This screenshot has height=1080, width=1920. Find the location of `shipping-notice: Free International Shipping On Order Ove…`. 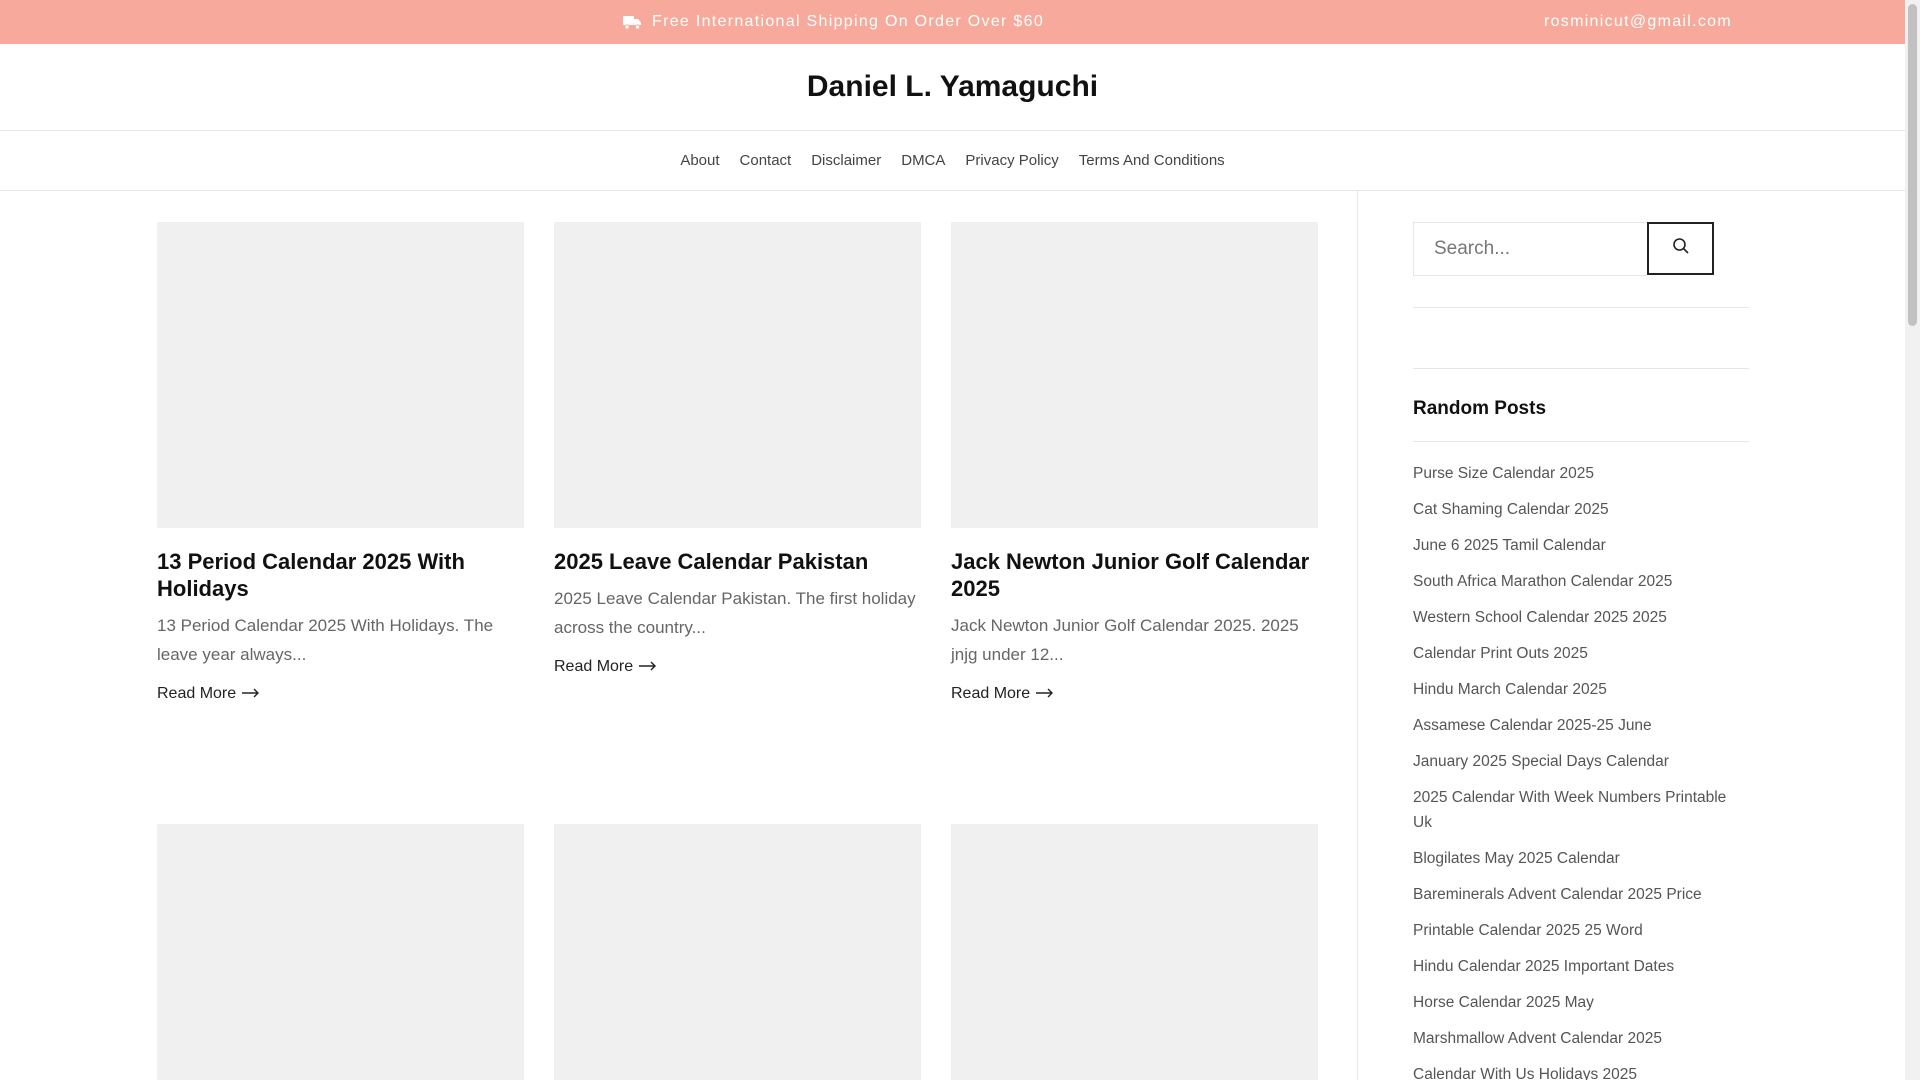

shipping-notice: Free International Shipping On Order Ove… is located at coordinates (833, 22).